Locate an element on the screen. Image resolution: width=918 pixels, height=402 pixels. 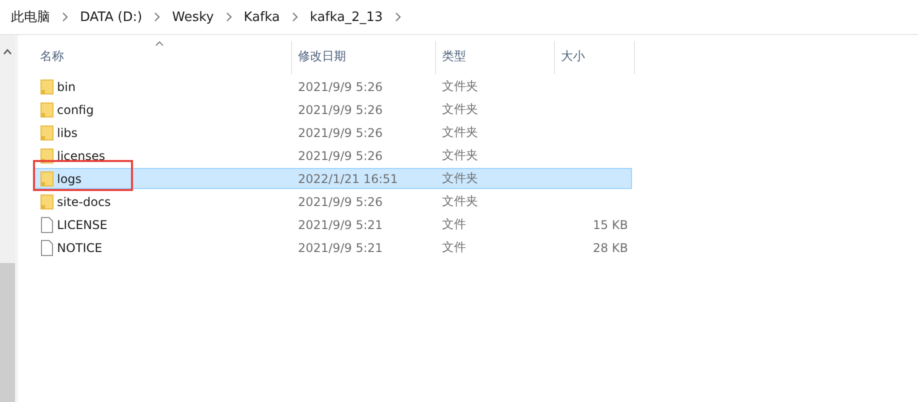
breadcrumb-item: 此电脑 is located at coordinates (30, 17).